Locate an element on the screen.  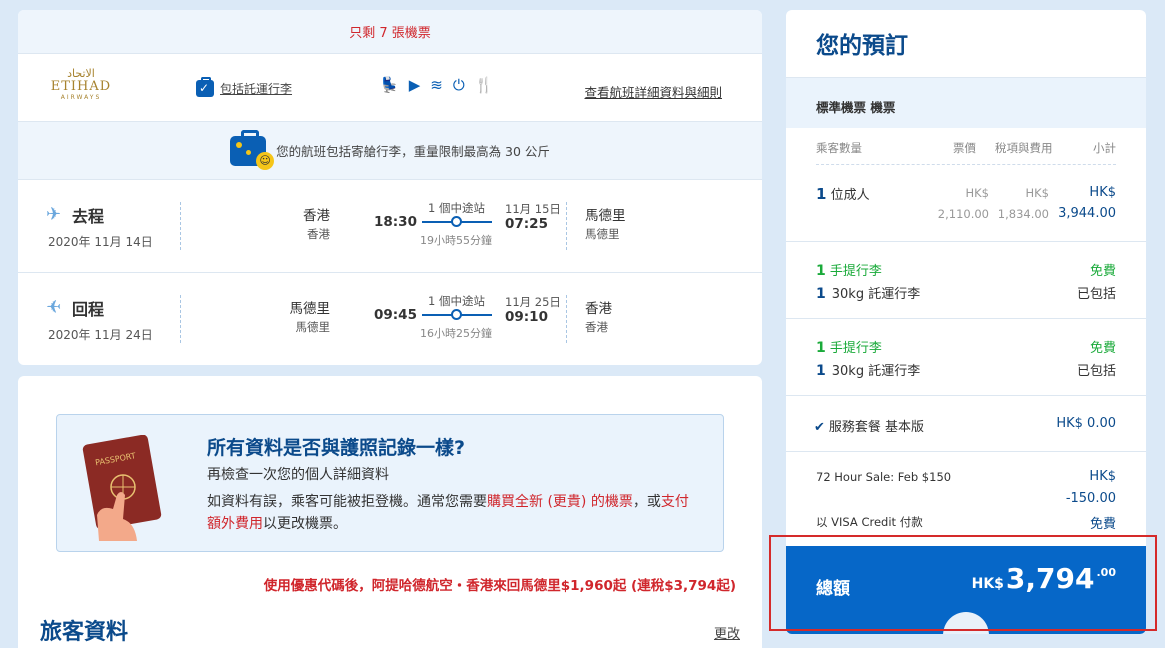
fare-value: 2,110.00 is located at coordinates (963, 214).